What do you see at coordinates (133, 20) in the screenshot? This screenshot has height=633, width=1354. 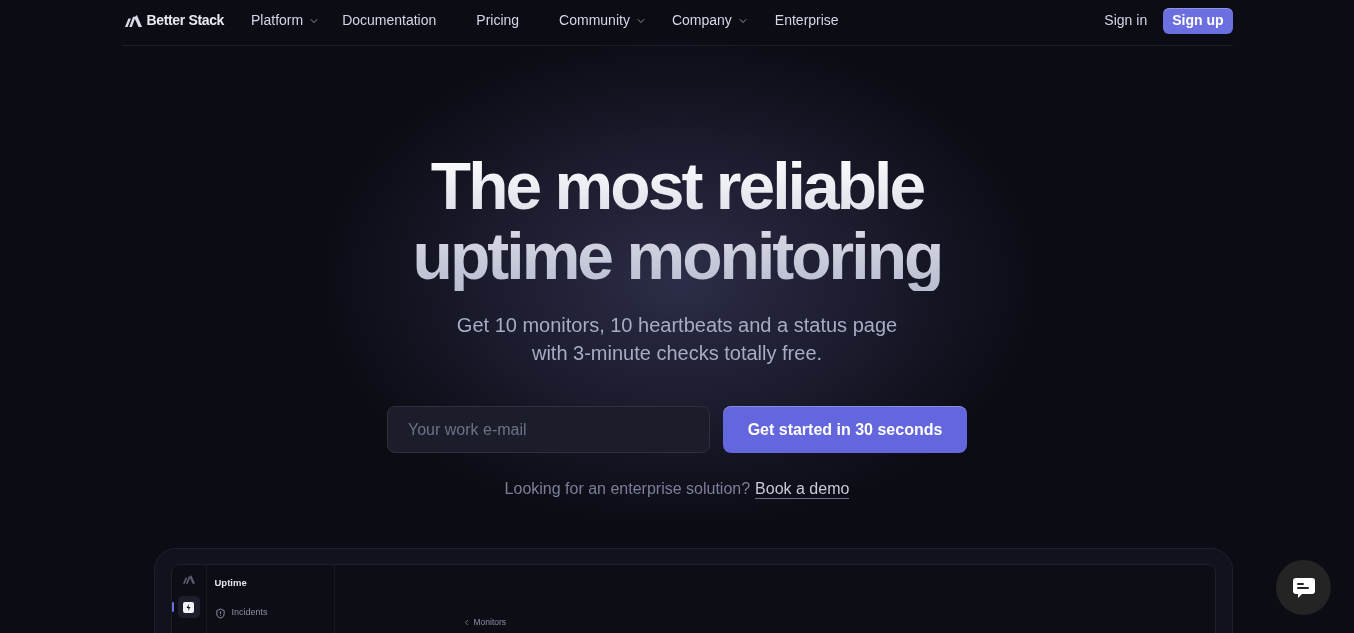 I see `logo-icon` at bounding box center [133, 20].